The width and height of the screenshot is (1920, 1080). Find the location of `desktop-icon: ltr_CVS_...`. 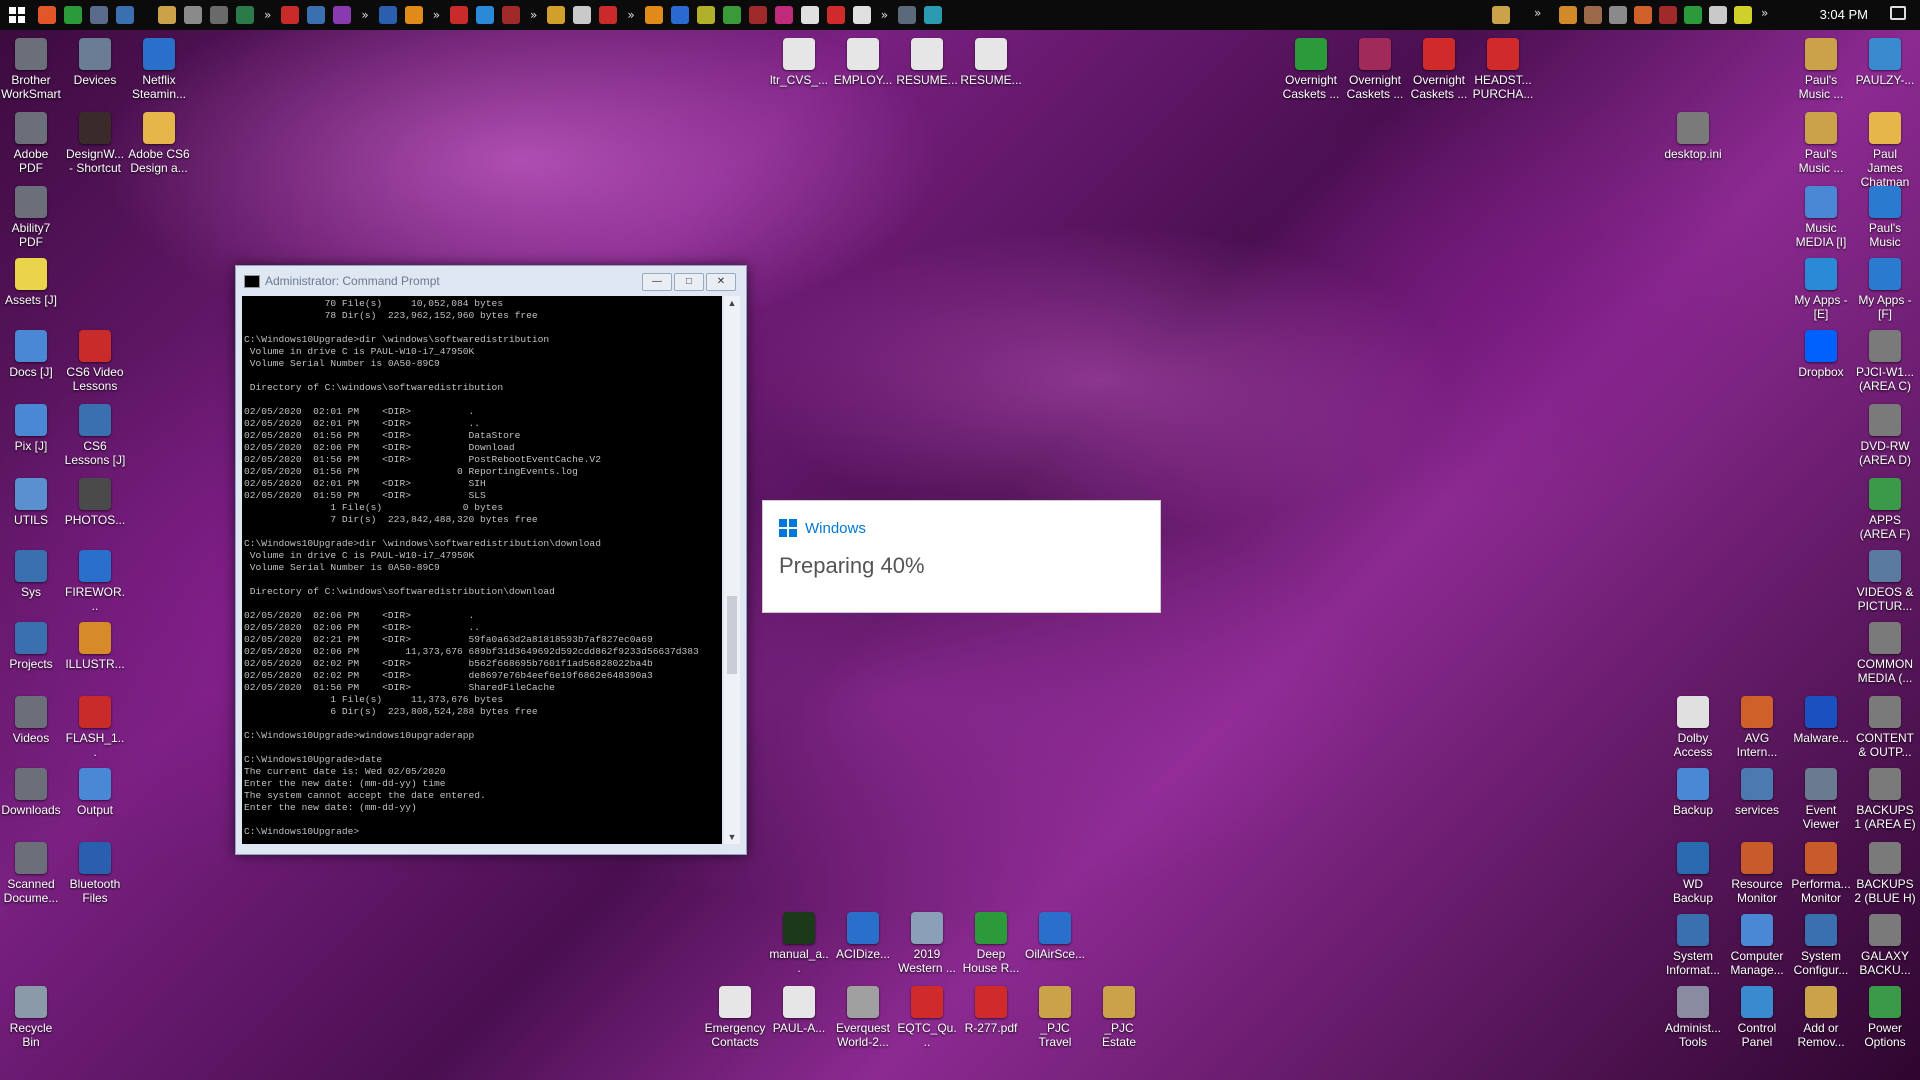

desktop-icon: ltr_CVS_... is located at coordinates (799, 62).